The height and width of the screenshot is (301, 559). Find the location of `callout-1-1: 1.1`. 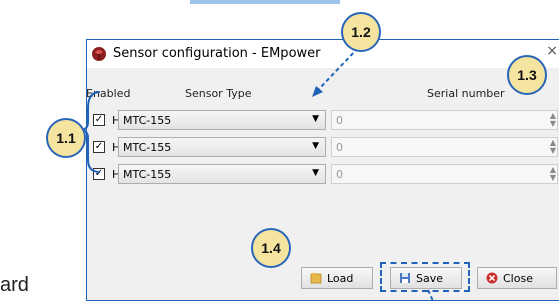

callout-1-1: 1.1 is located at coordinates (66, 138).